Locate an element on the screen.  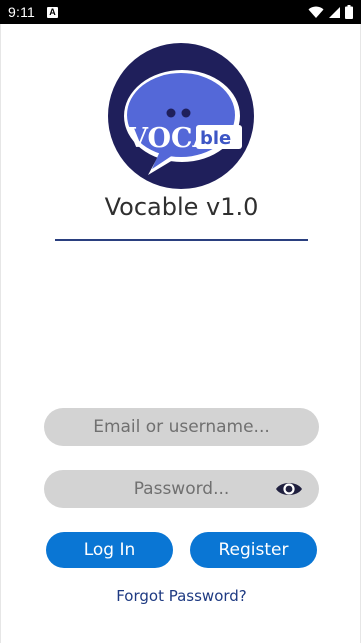
eye-icon is located at coordinates (289, 489).